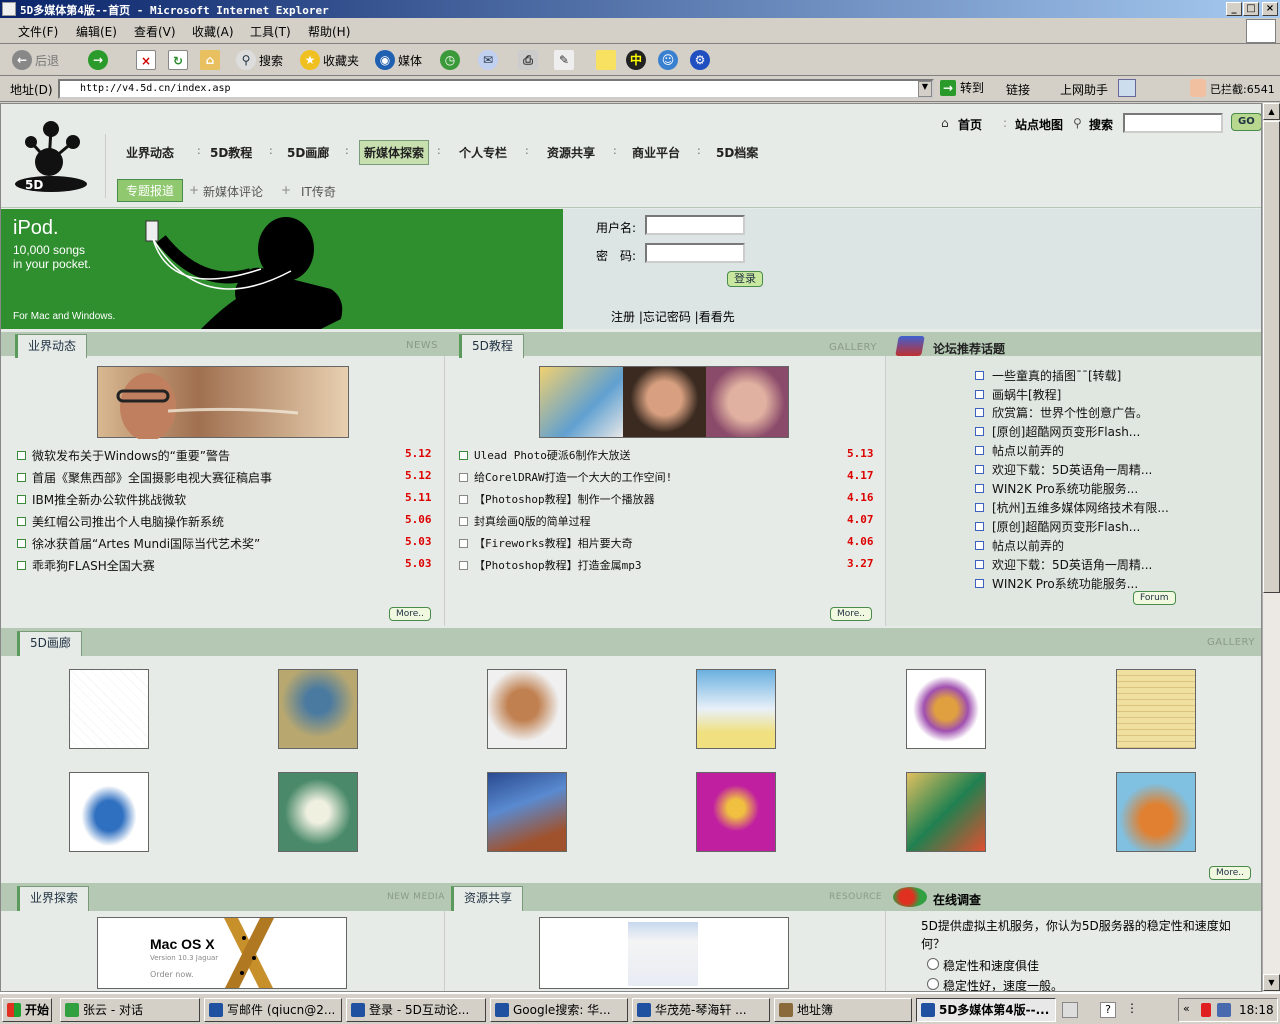  I want to click on close-button: ×, so click(1270, 9).